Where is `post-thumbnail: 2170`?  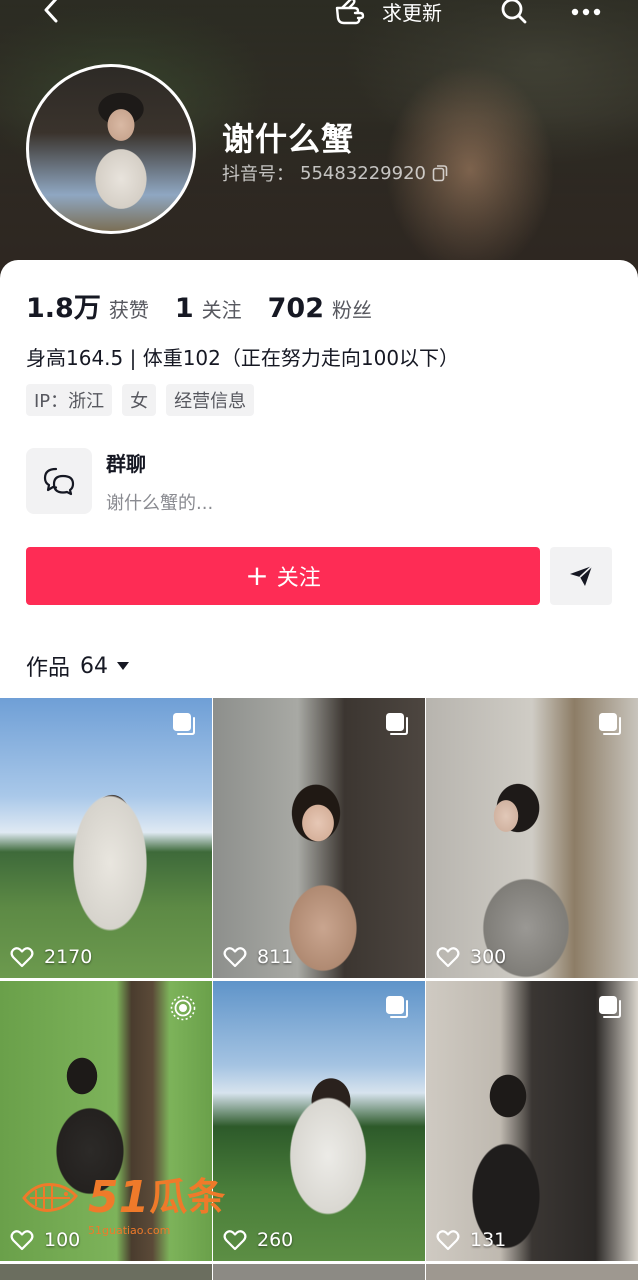
post-thumbnail: 2170 is located at coordinates (106, 838).